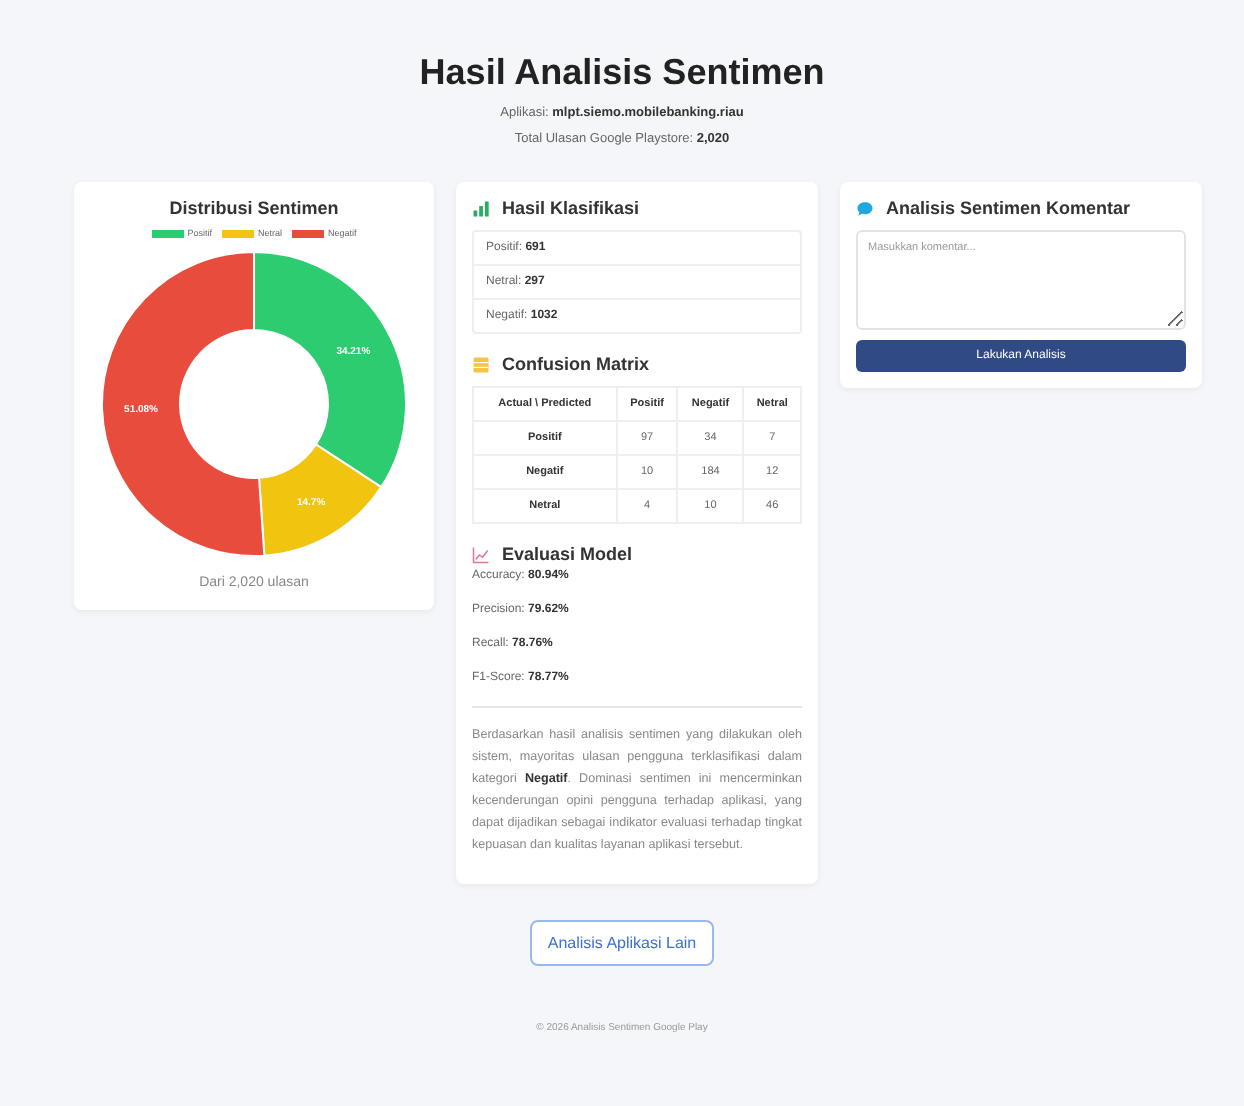 The width and height of the screenshot is (1244, 1106). What do you see at coordinates (481, 208) in the screenshot?
I see `bar-chart-icon` at bounding box center [481, 208].